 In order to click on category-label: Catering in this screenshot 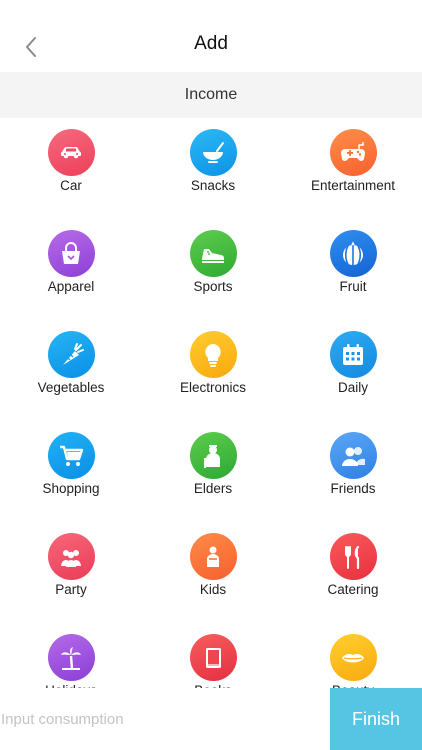, I will do `click(353, 589)`.